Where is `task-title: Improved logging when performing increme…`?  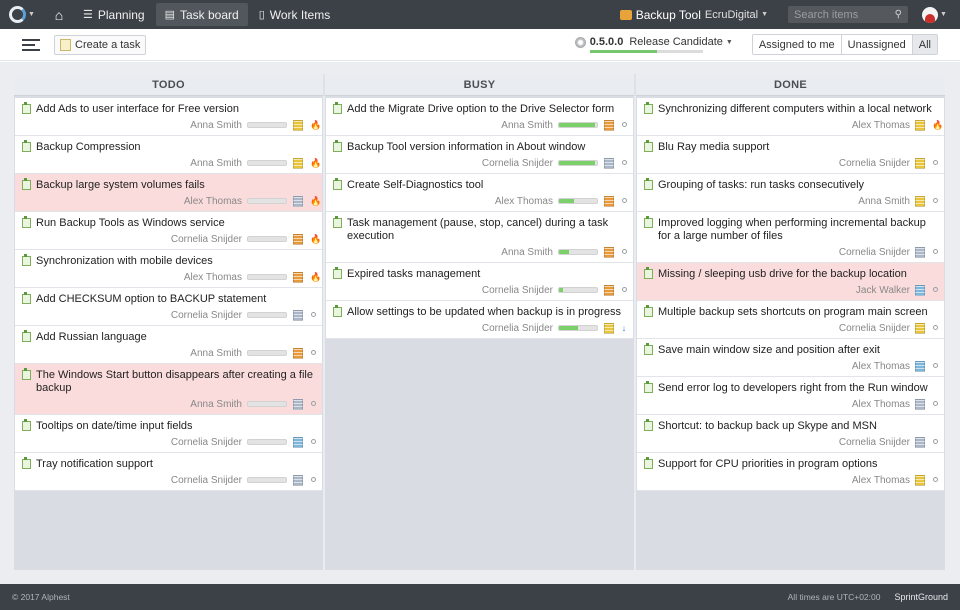
task-title: Improved logging when performing increme… is located at coordinates (798, 230).